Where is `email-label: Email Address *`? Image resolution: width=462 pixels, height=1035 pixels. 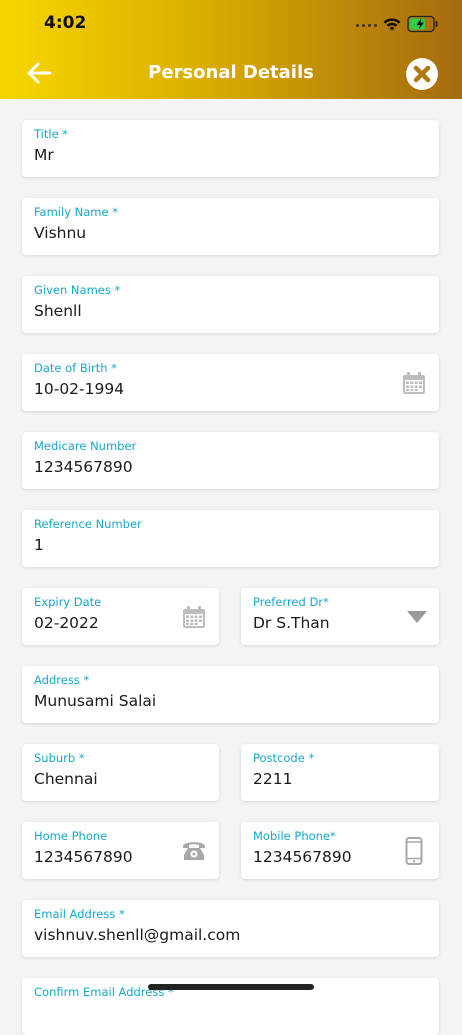
email-label: Email Address * is located at coordinates (79, 914).